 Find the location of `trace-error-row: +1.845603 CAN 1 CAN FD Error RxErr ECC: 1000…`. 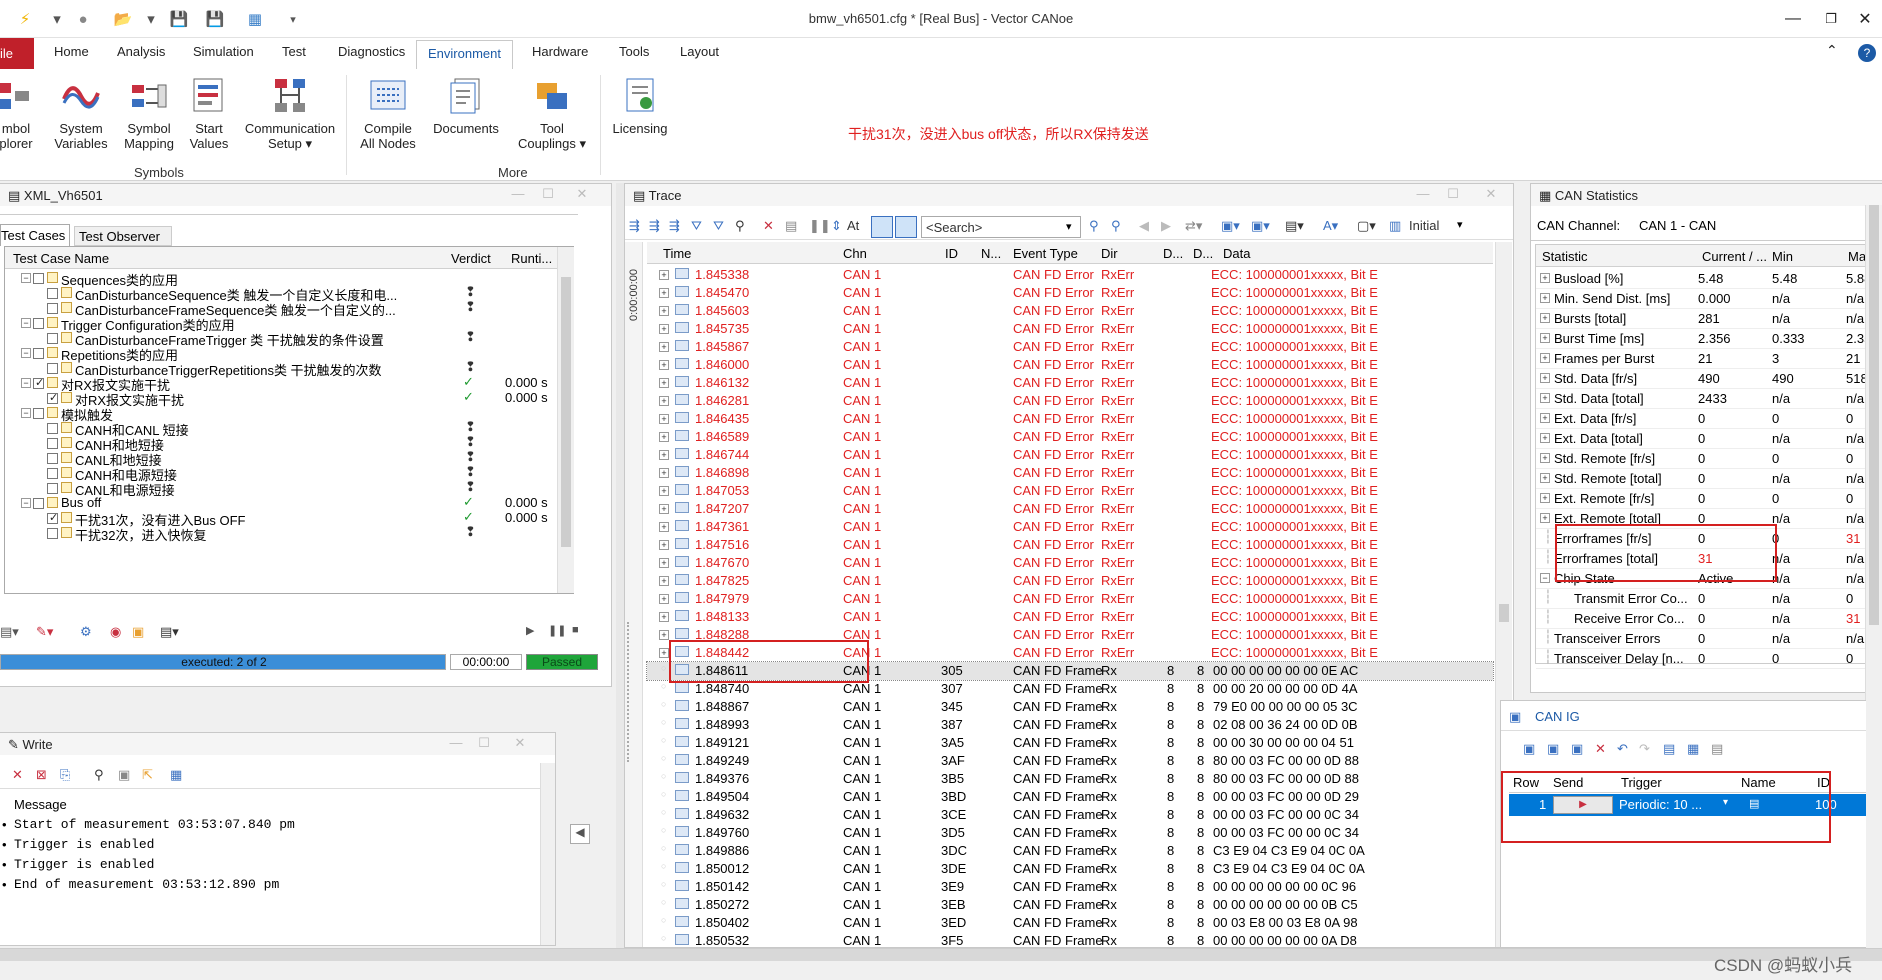

trace-error-row: +1.845603 CAN 1 CAN FD Error RxErr ECC: 1000… is located at coordinates (1070, 311).